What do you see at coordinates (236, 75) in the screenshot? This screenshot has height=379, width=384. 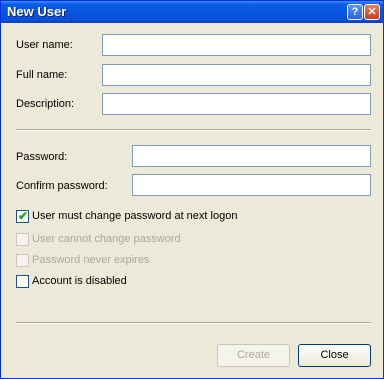 I see `fullname-field` at bounding box center [236, 75].